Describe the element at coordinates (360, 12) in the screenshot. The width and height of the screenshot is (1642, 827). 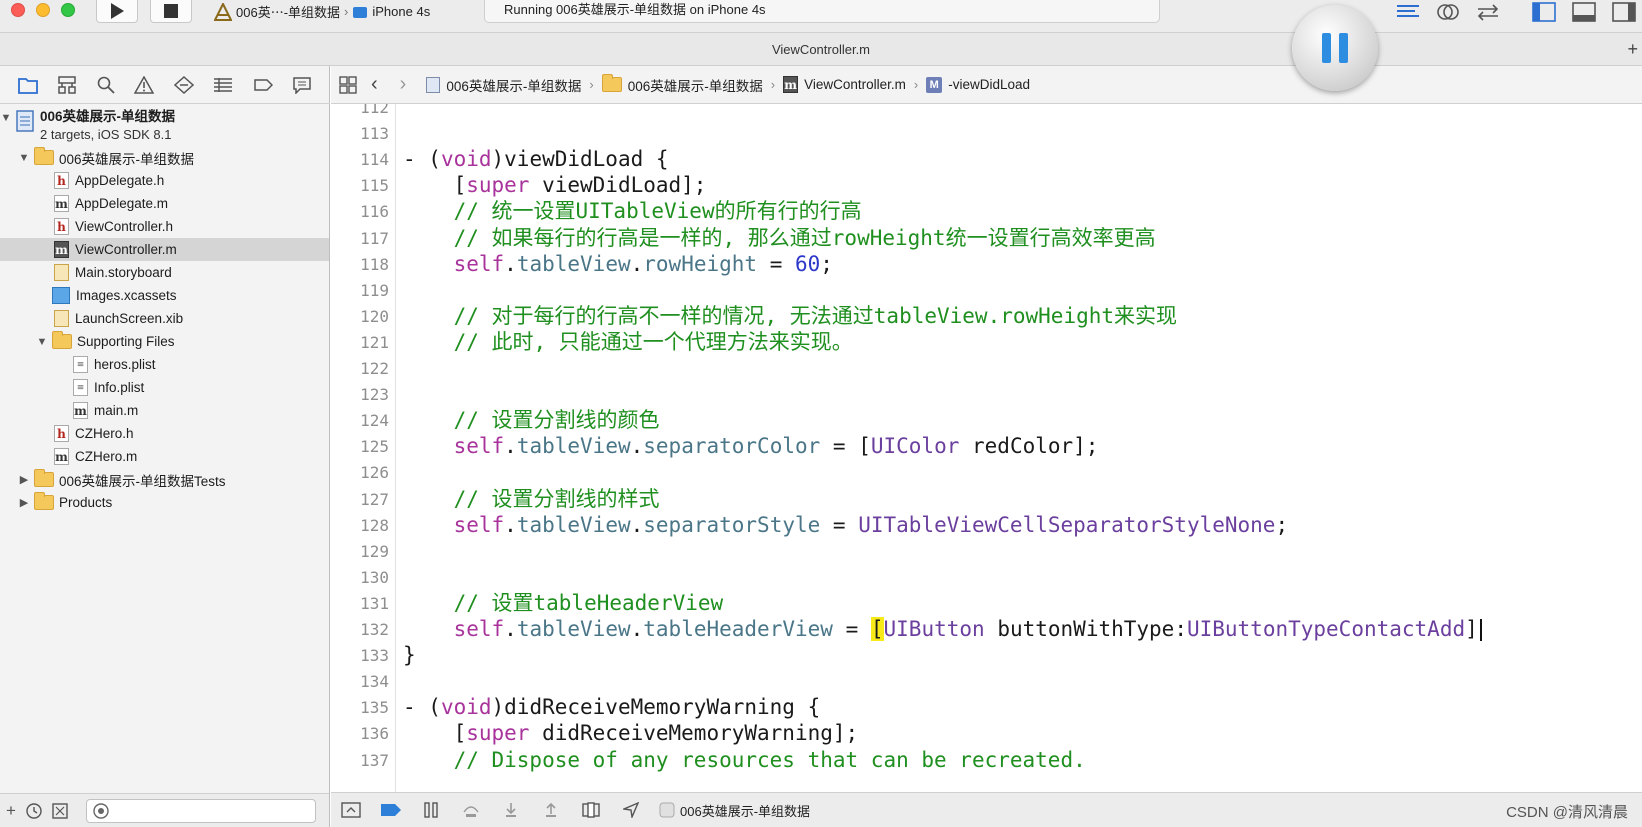
I see `device-icon` at that location.